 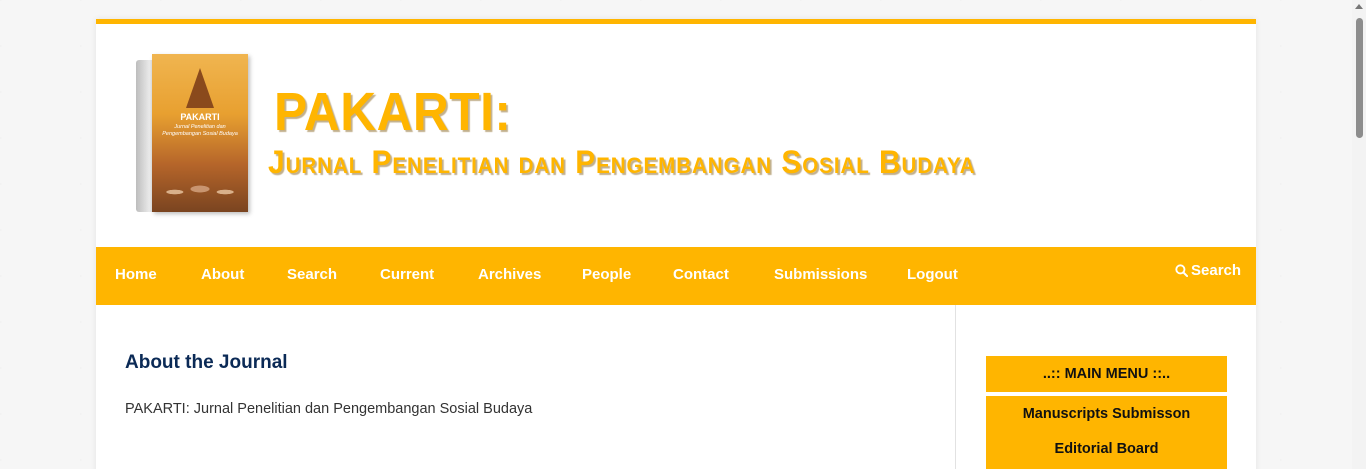 What do you see at coordinates (1106, 414) in the screenshot?
I see `sidebar-manuscripts-submission: Manuscripts Submisson` at bounding box center [1106, 414].